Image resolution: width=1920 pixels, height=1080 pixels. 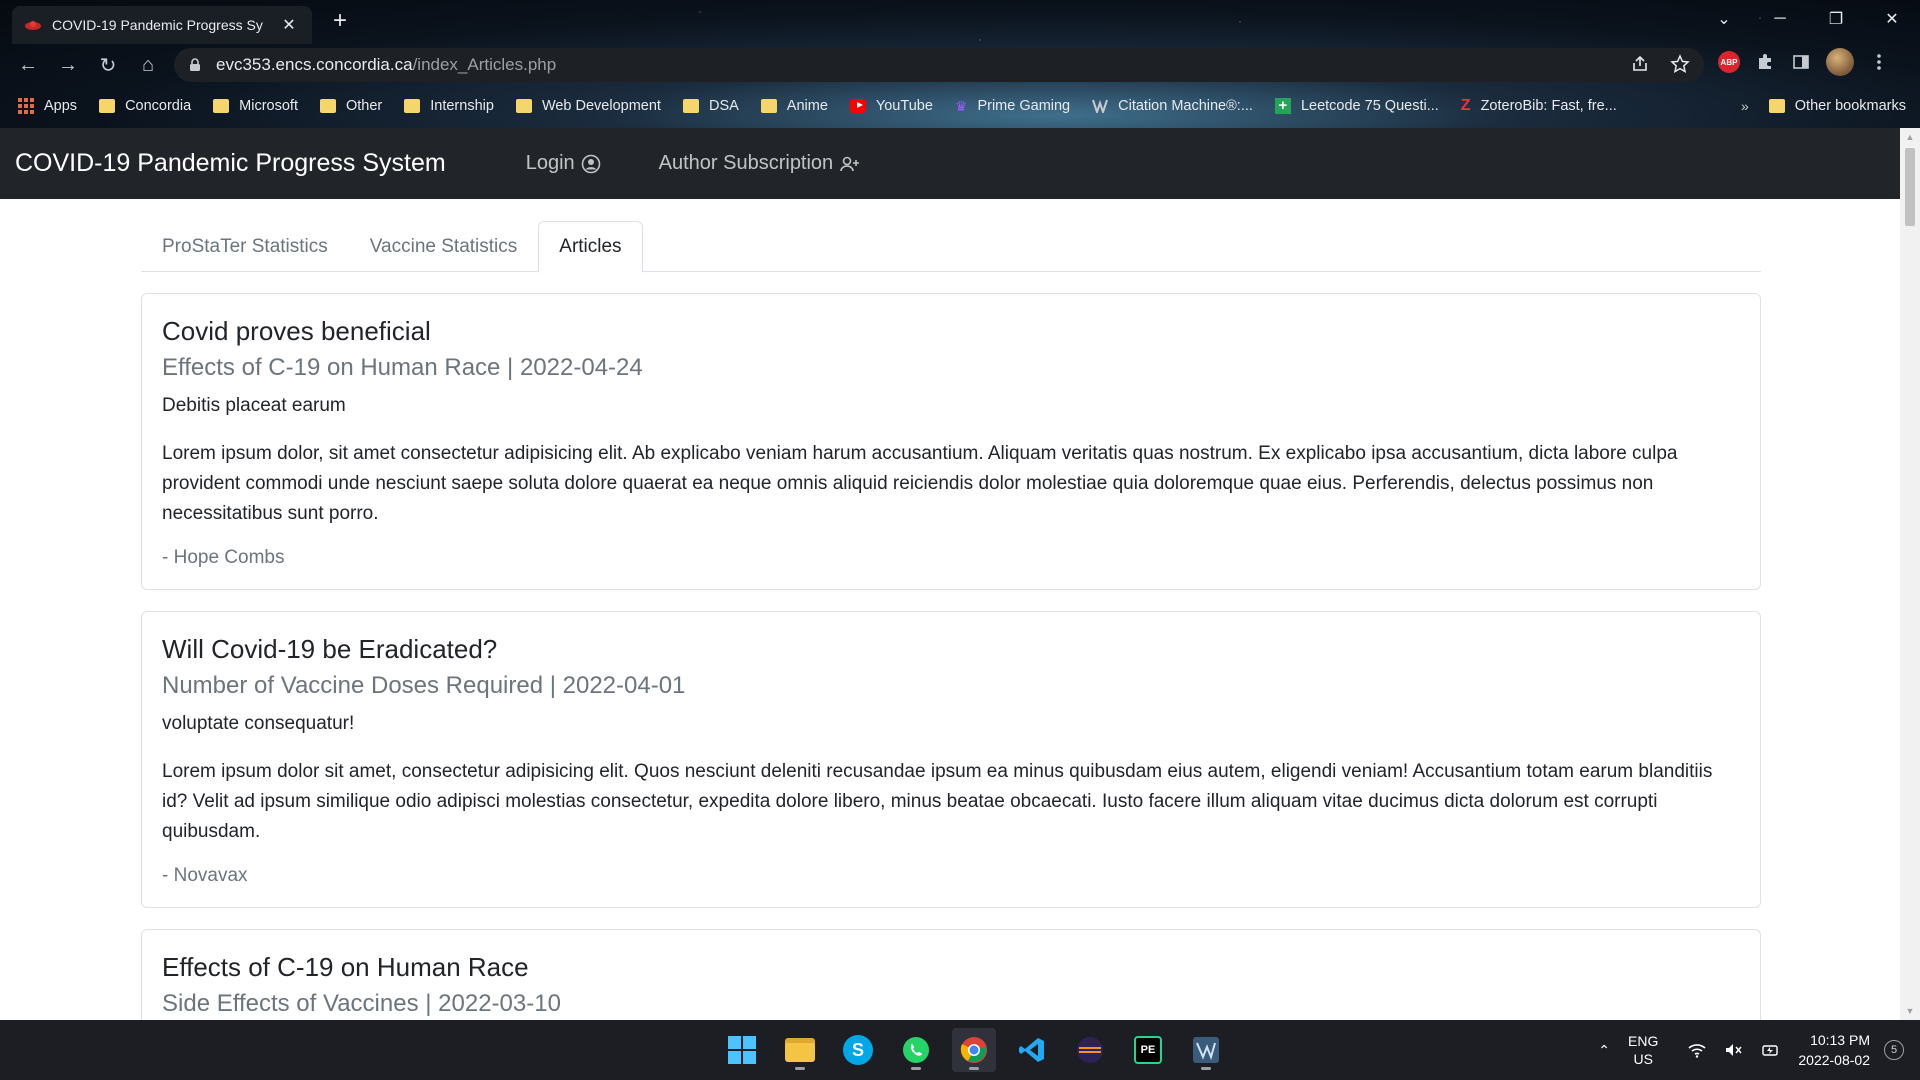 I want to click on skype-button: S, so click(x=858, y=1050).